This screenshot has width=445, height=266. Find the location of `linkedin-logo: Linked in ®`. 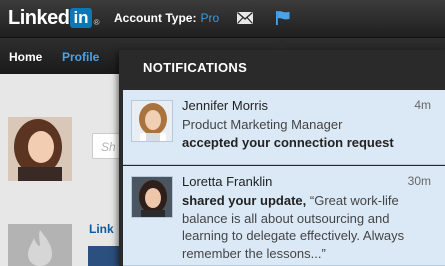

linkedin-logo: Linked in ® is located at coordinates (53, 18).